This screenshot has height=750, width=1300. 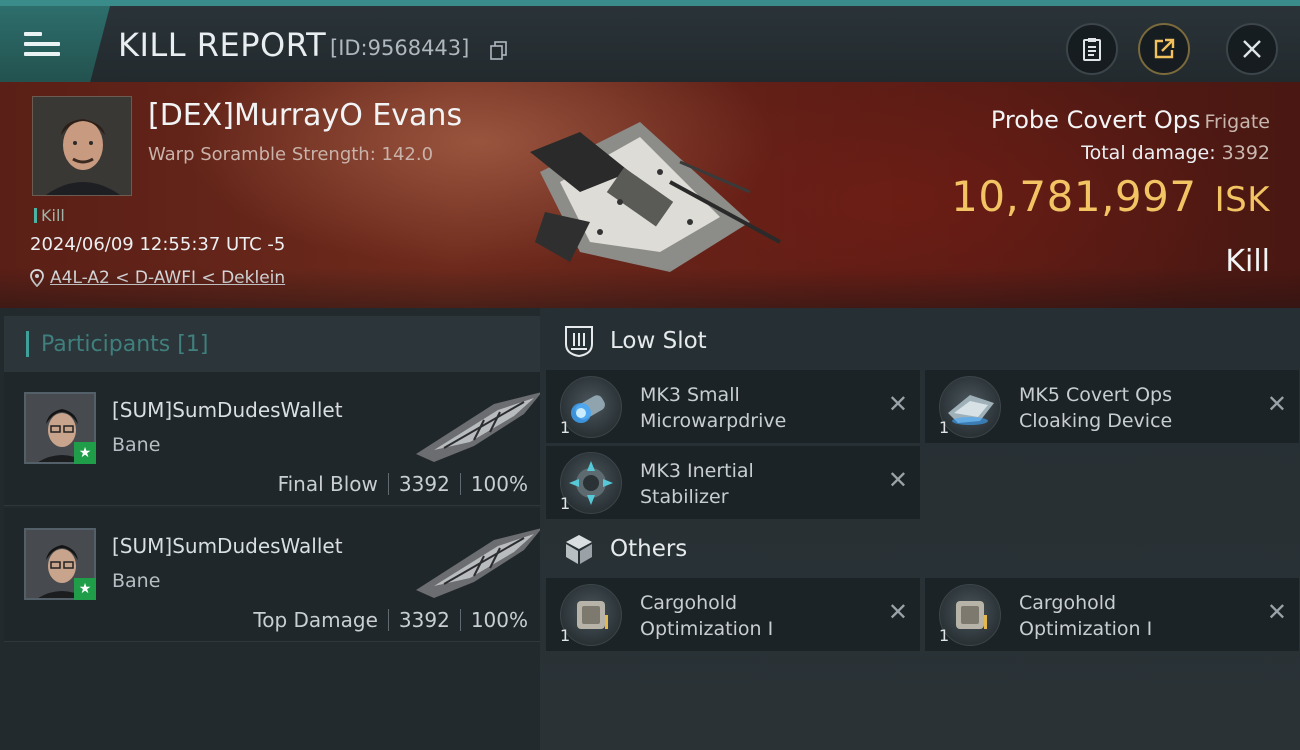 I want to click on module-item: 1 MK5 Covert Ops Cloaking Device ✕, so click(x=1112, y=406).